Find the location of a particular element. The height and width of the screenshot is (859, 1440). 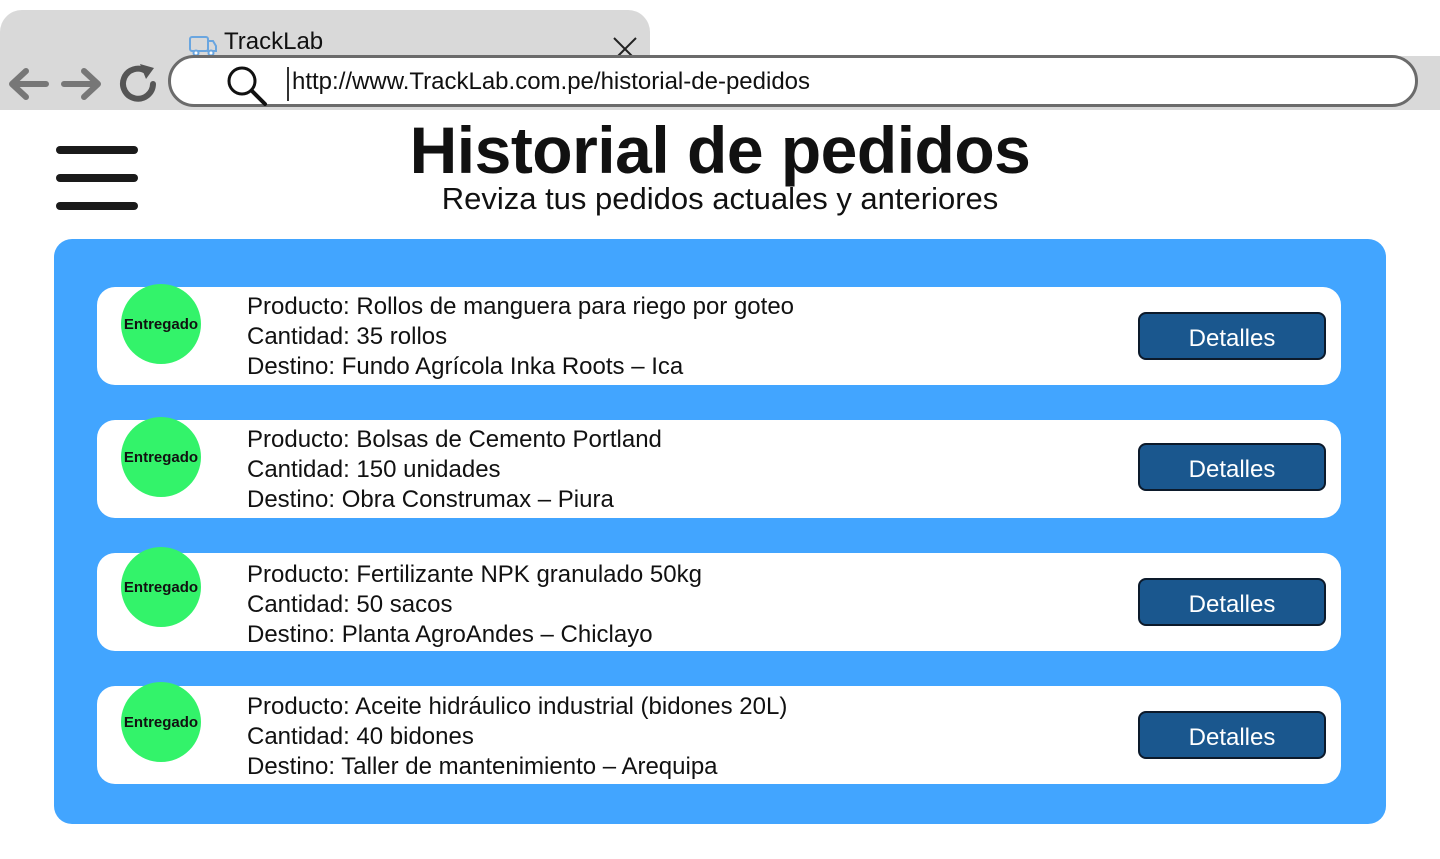

page-title: Historial de pedidos is located at coordinates (720, 150).